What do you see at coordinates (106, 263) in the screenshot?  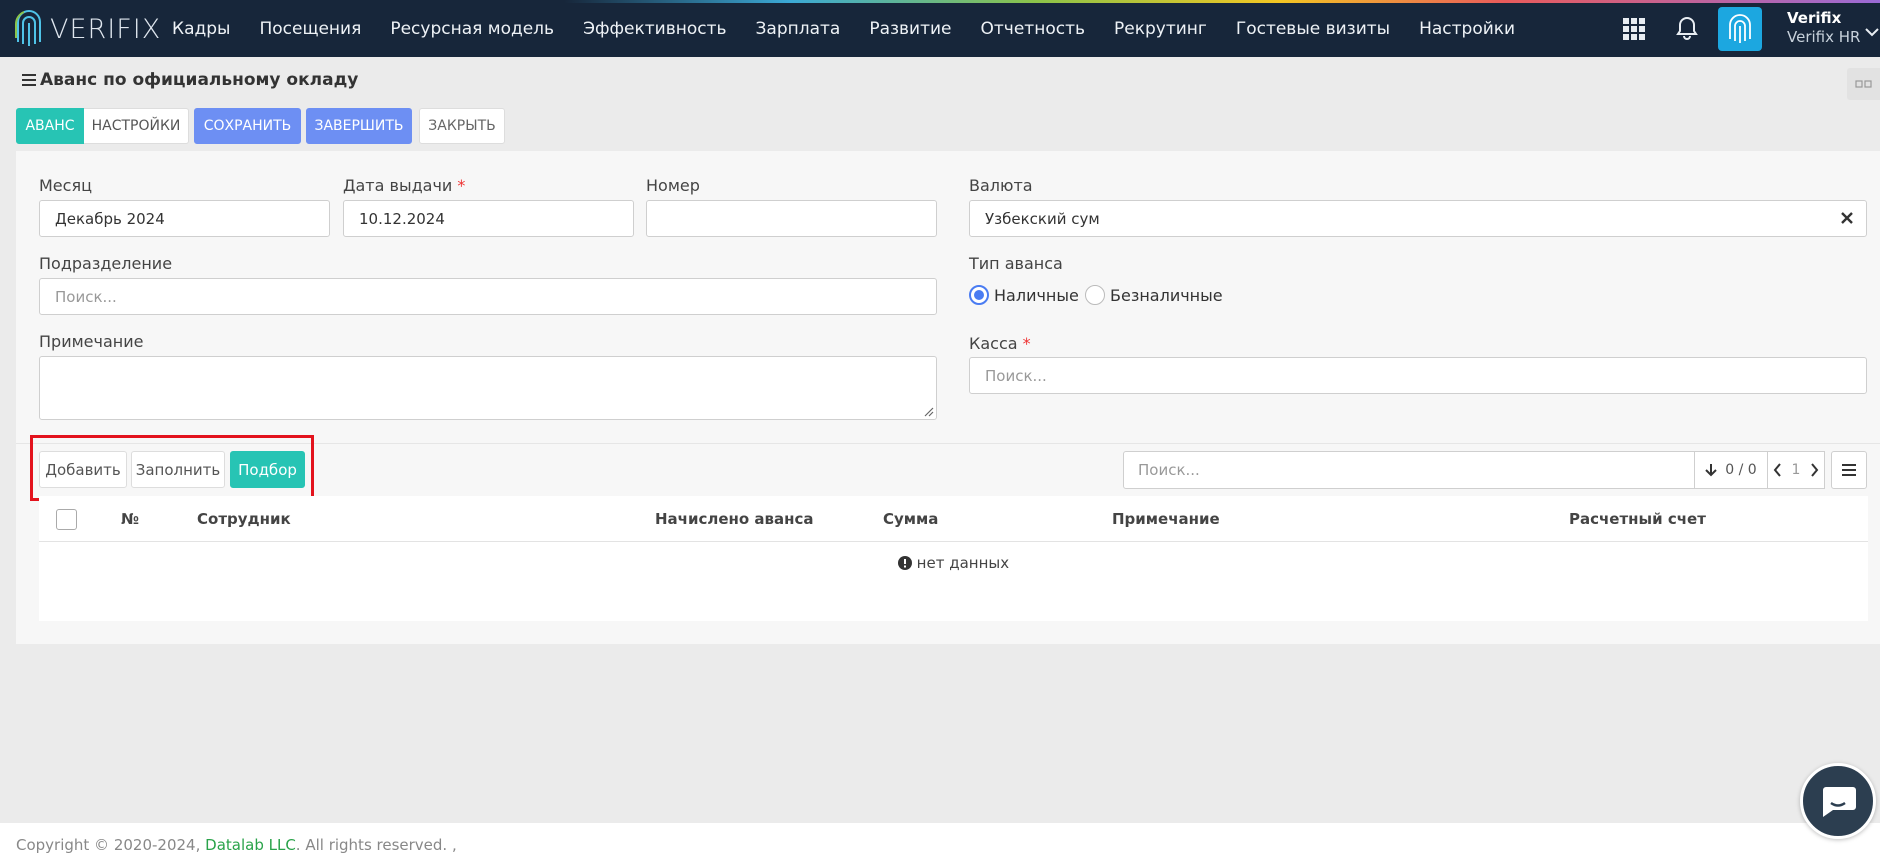 I see `division-label: Подразделение` at bounding box center [106, 263].